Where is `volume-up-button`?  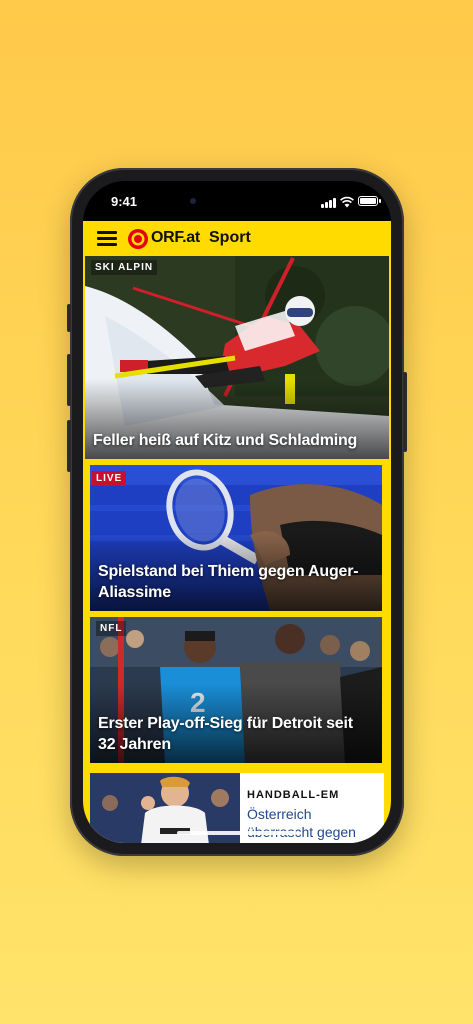
volume-up-button is located at coordinates (69, 380).